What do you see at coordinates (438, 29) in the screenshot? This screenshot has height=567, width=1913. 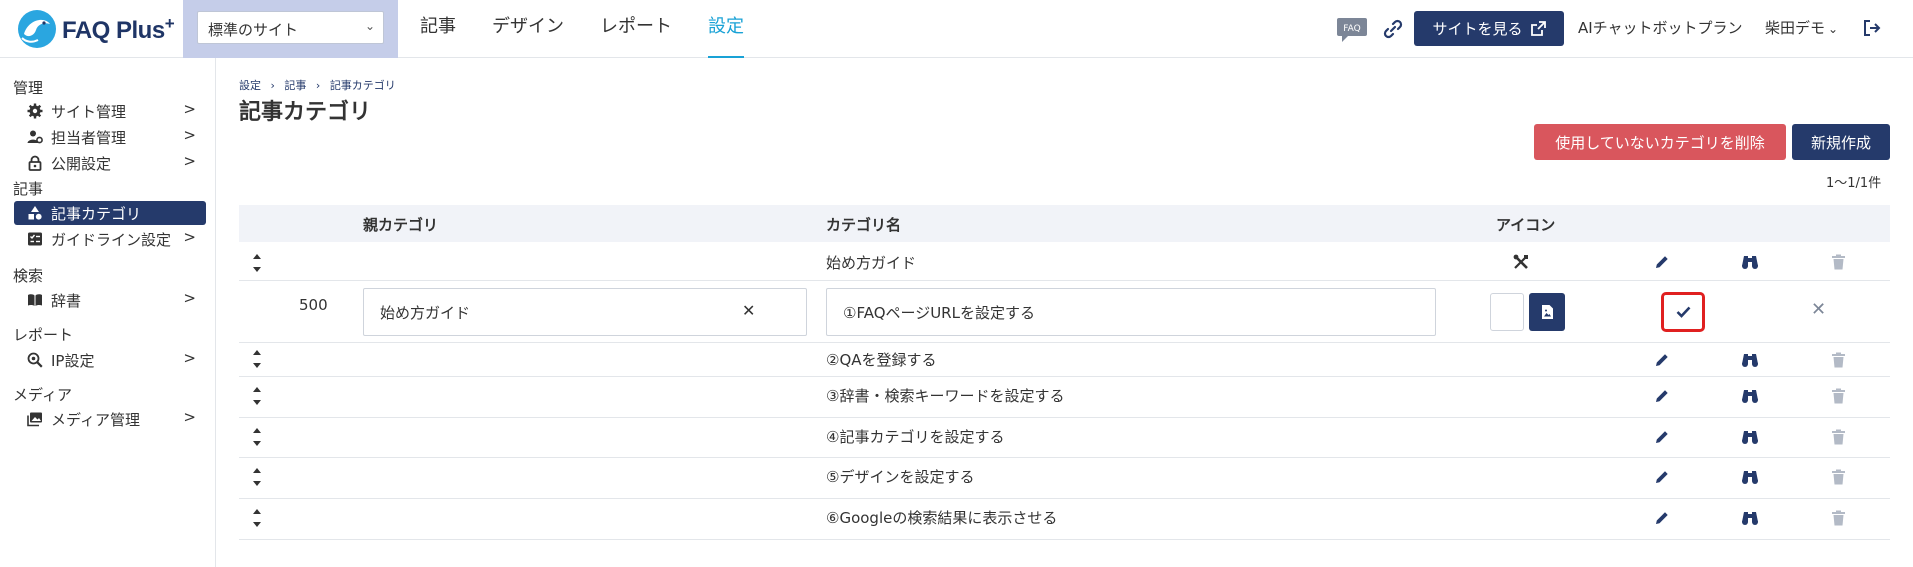 I see `nav-articles: 記事` at bounding box center [438, 29].